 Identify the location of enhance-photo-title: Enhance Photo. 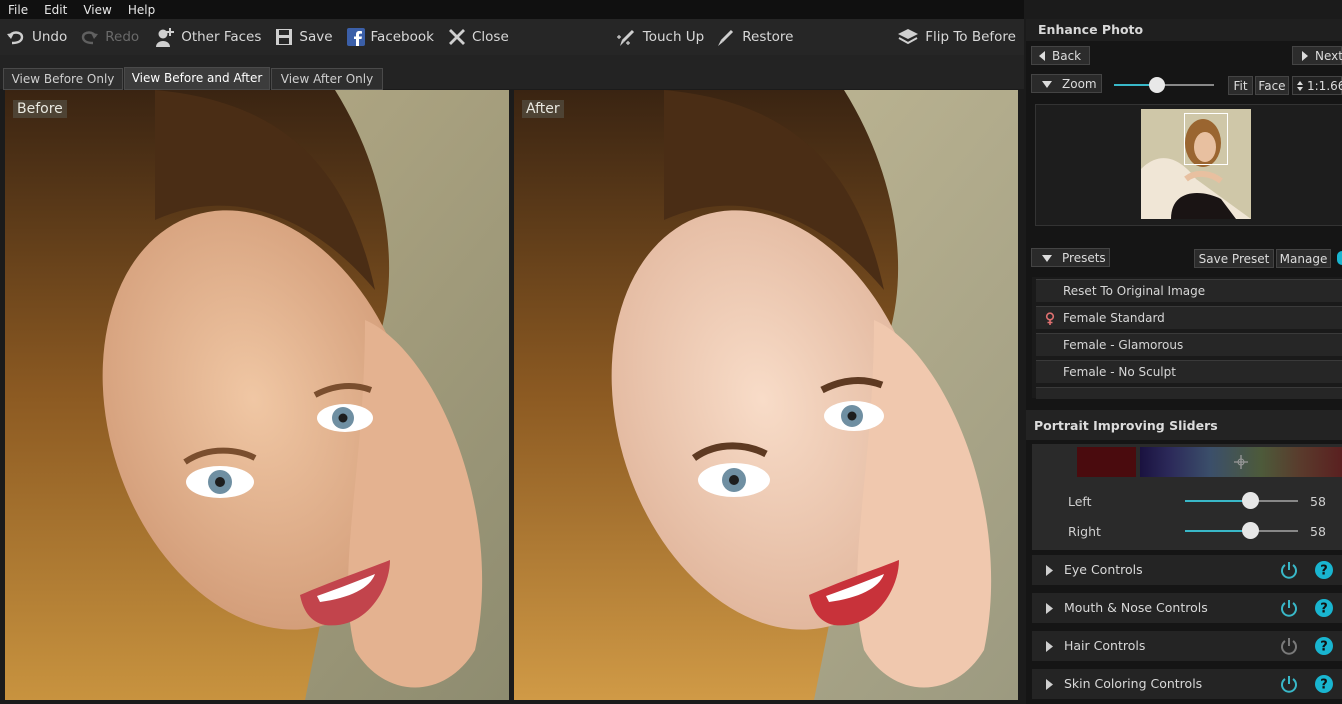
(1184, 30).